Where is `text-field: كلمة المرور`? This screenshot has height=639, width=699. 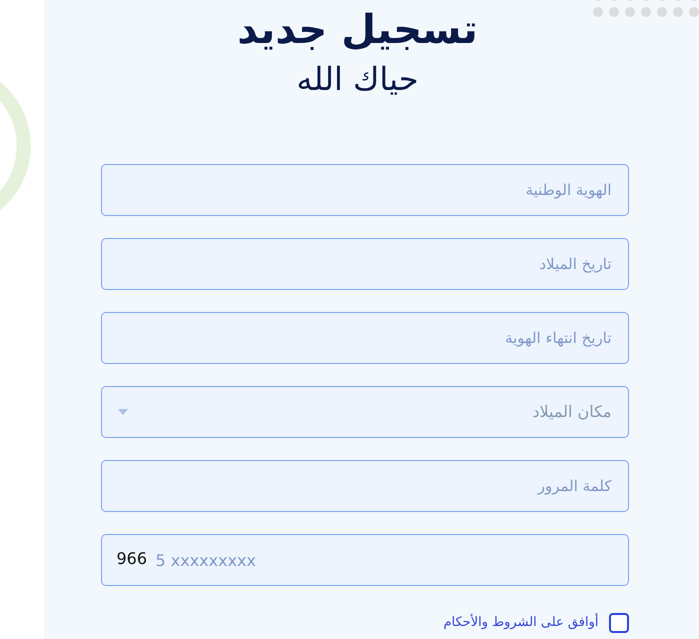
text-field: كلمة المرور is located at coordinates (364, 486).